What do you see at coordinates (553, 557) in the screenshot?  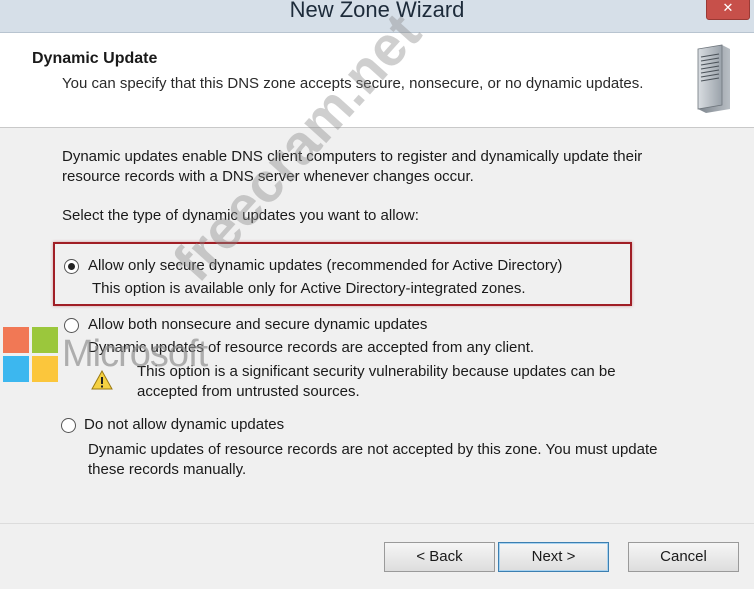 I see `next-button: Next >` at bounding box center [553, 557].